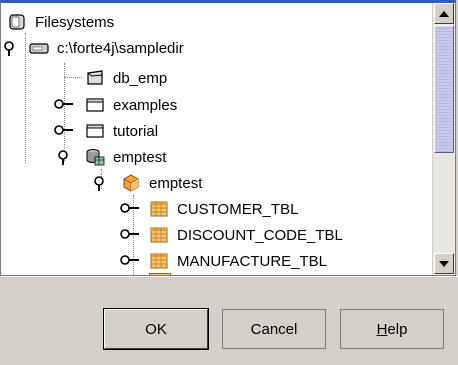  I want to click on tree-node-label: DISCOUNT_CODE_TBL, so click(260, 235).